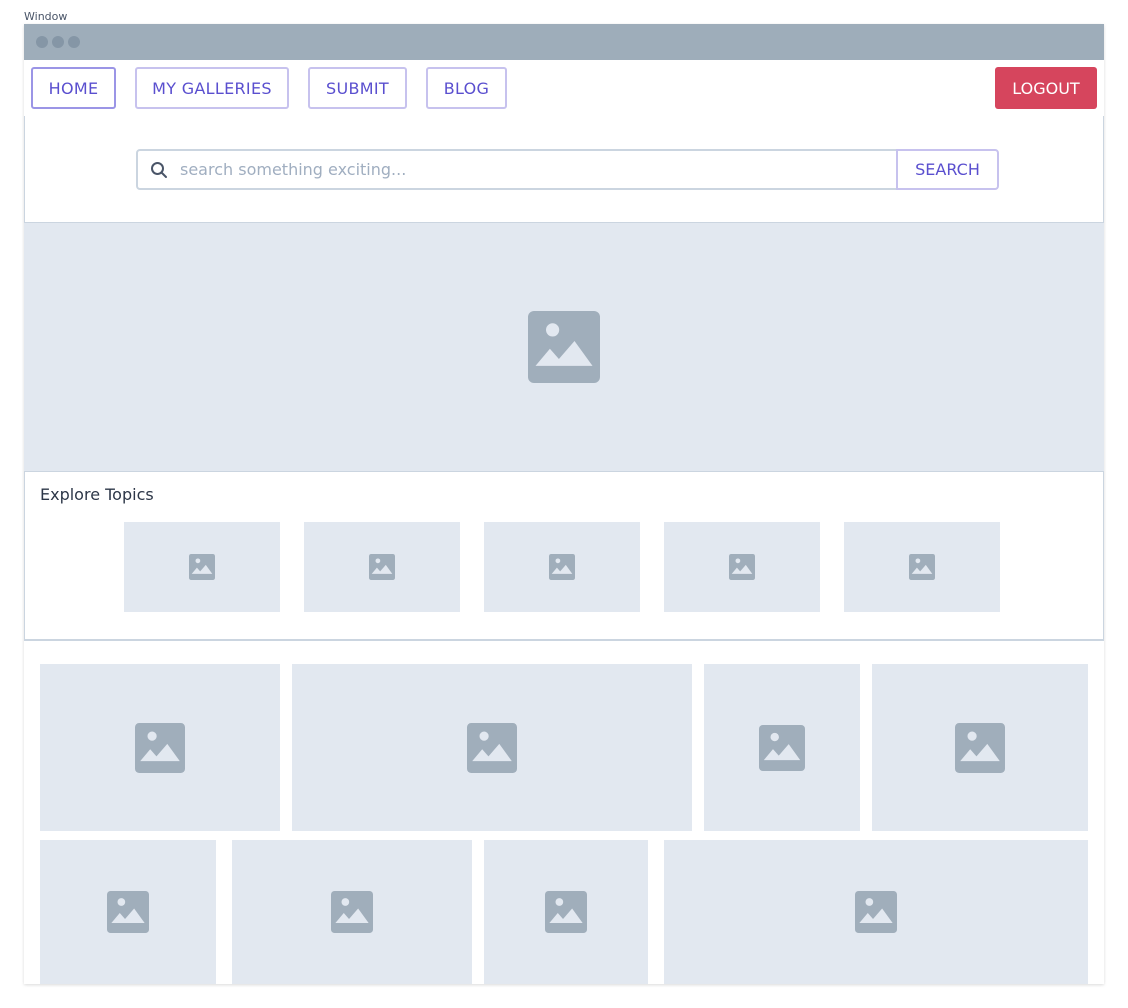 This screenshot has width=1128, height=1008. What do you see at coordinates (46, 16) in the screenshot?
I see `window-caption: Window` at bounding box center [46, 16].